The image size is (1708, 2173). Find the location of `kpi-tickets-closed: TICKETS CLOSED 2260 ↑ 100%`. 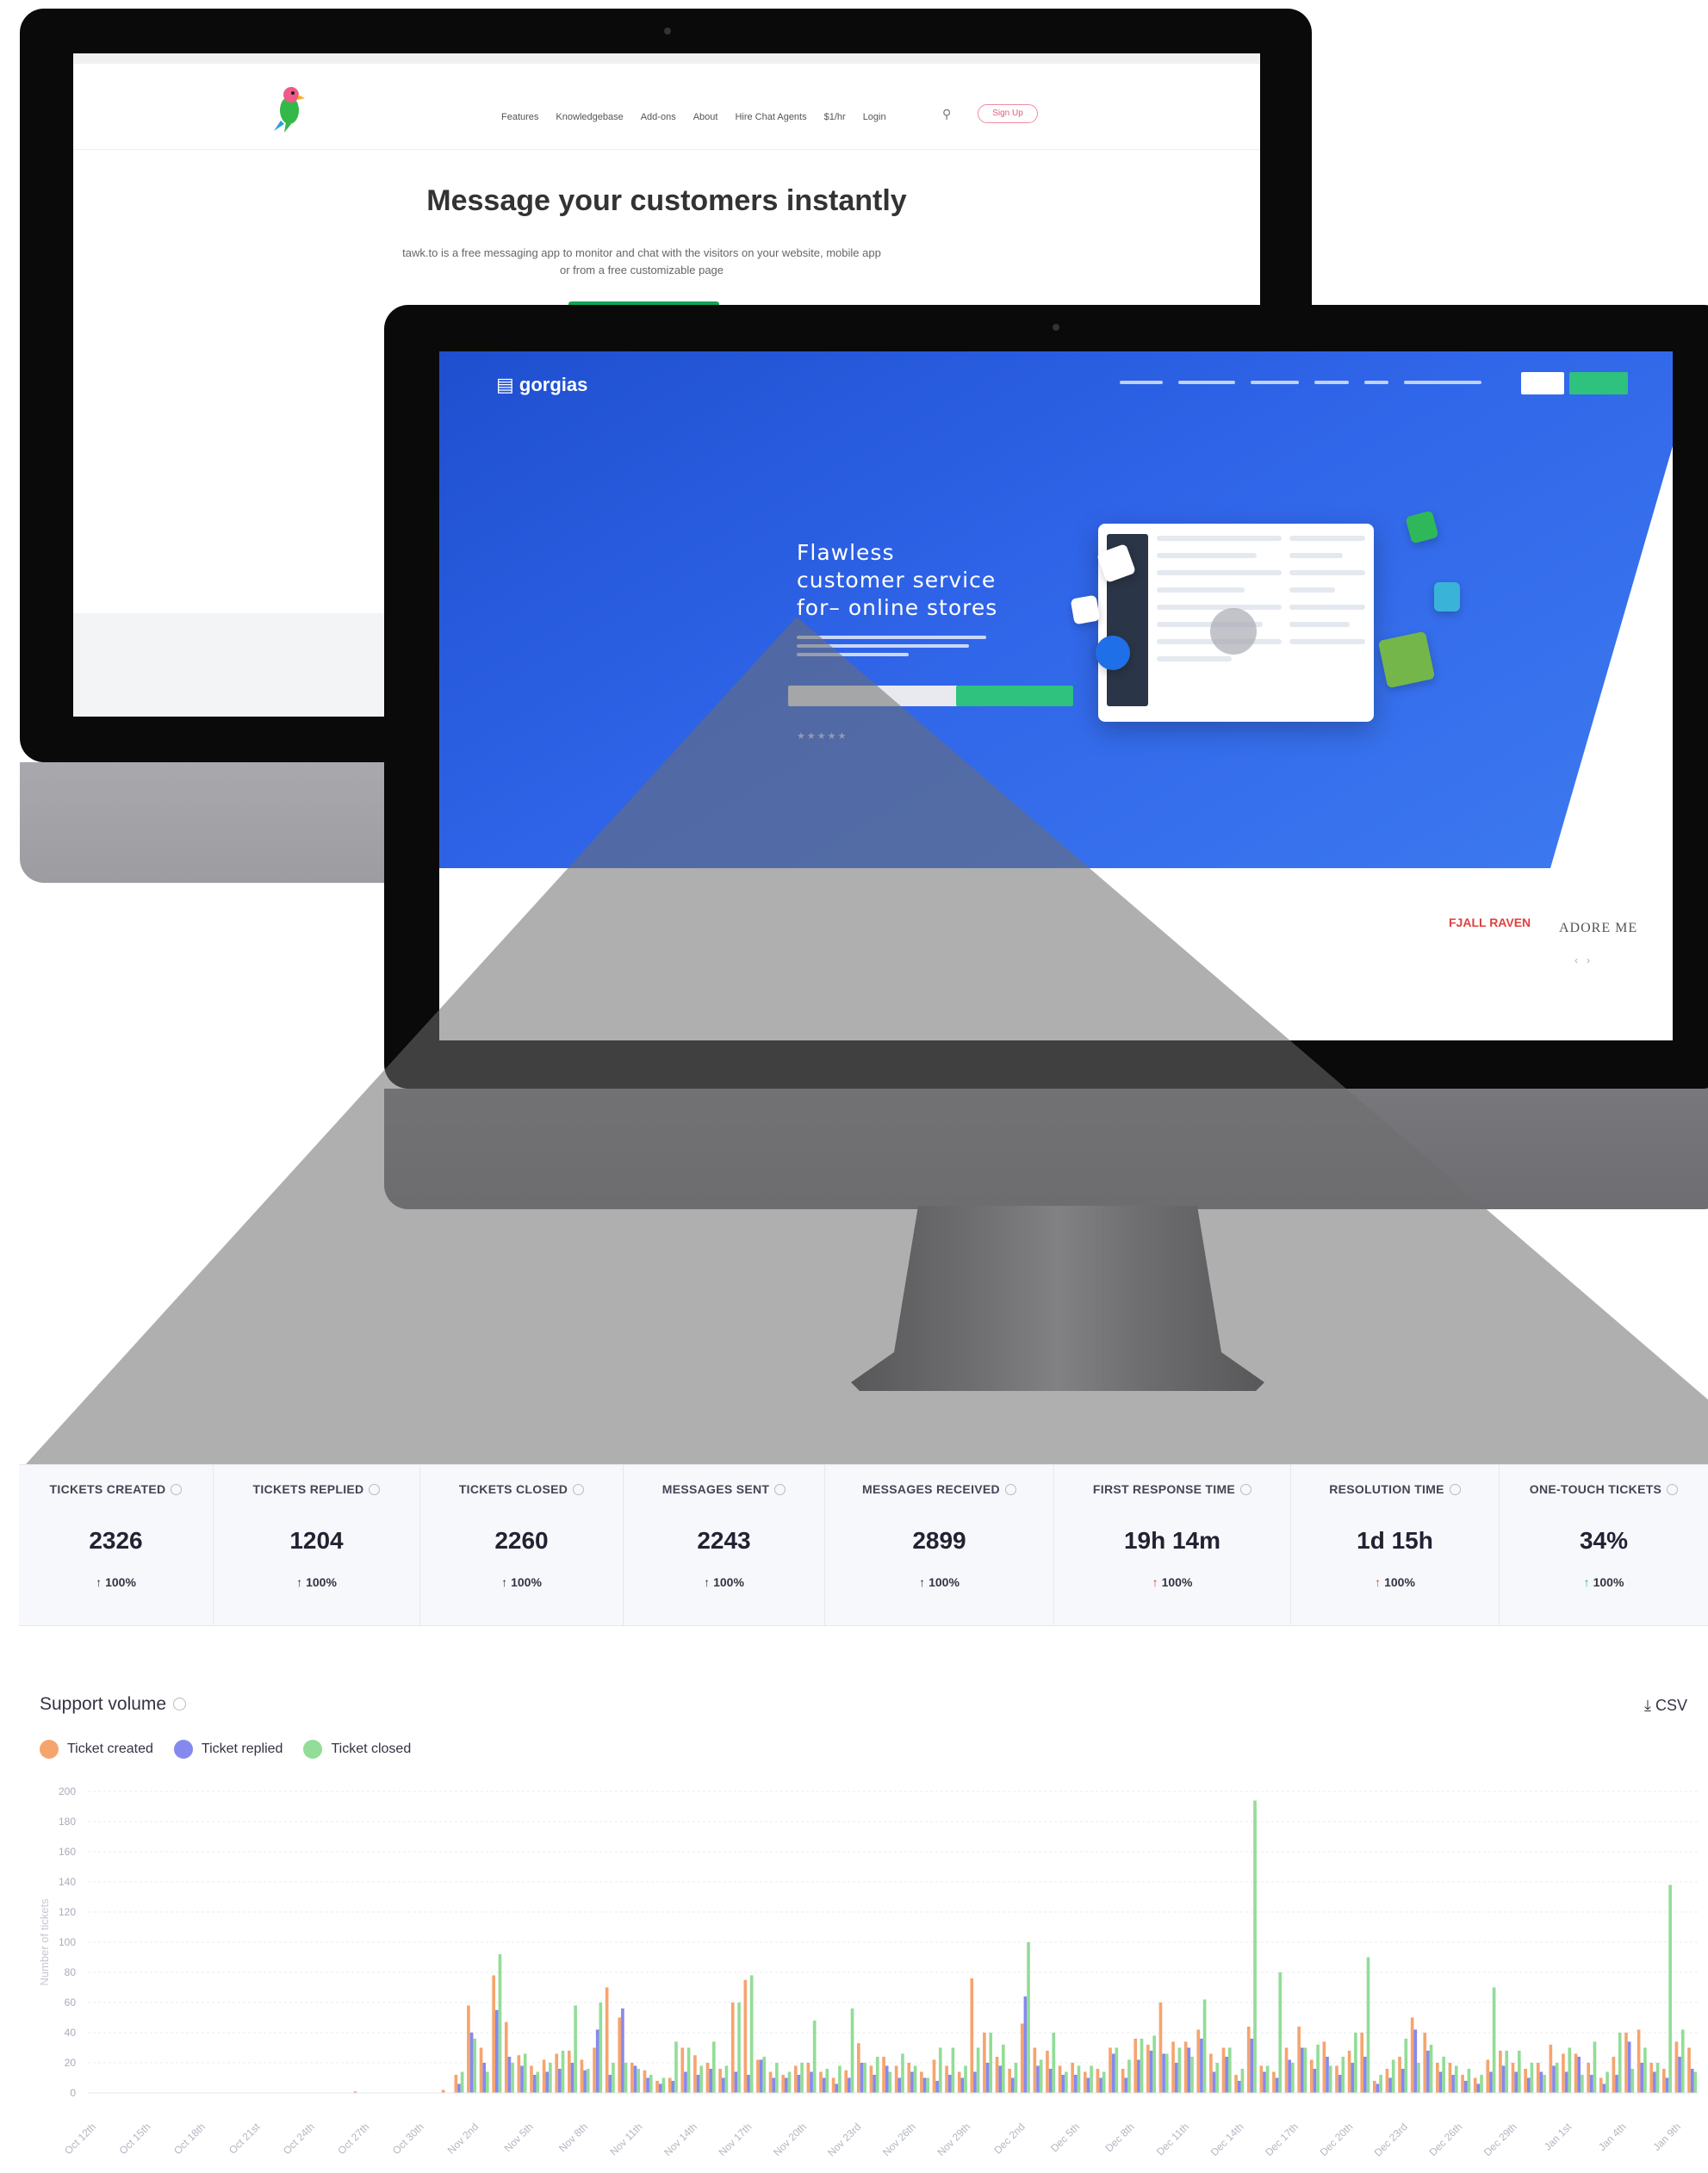

kpi-tickets-closed: TICKETS CLOSED 2260 ↑ 100% is located at coordinates (522, 1545).